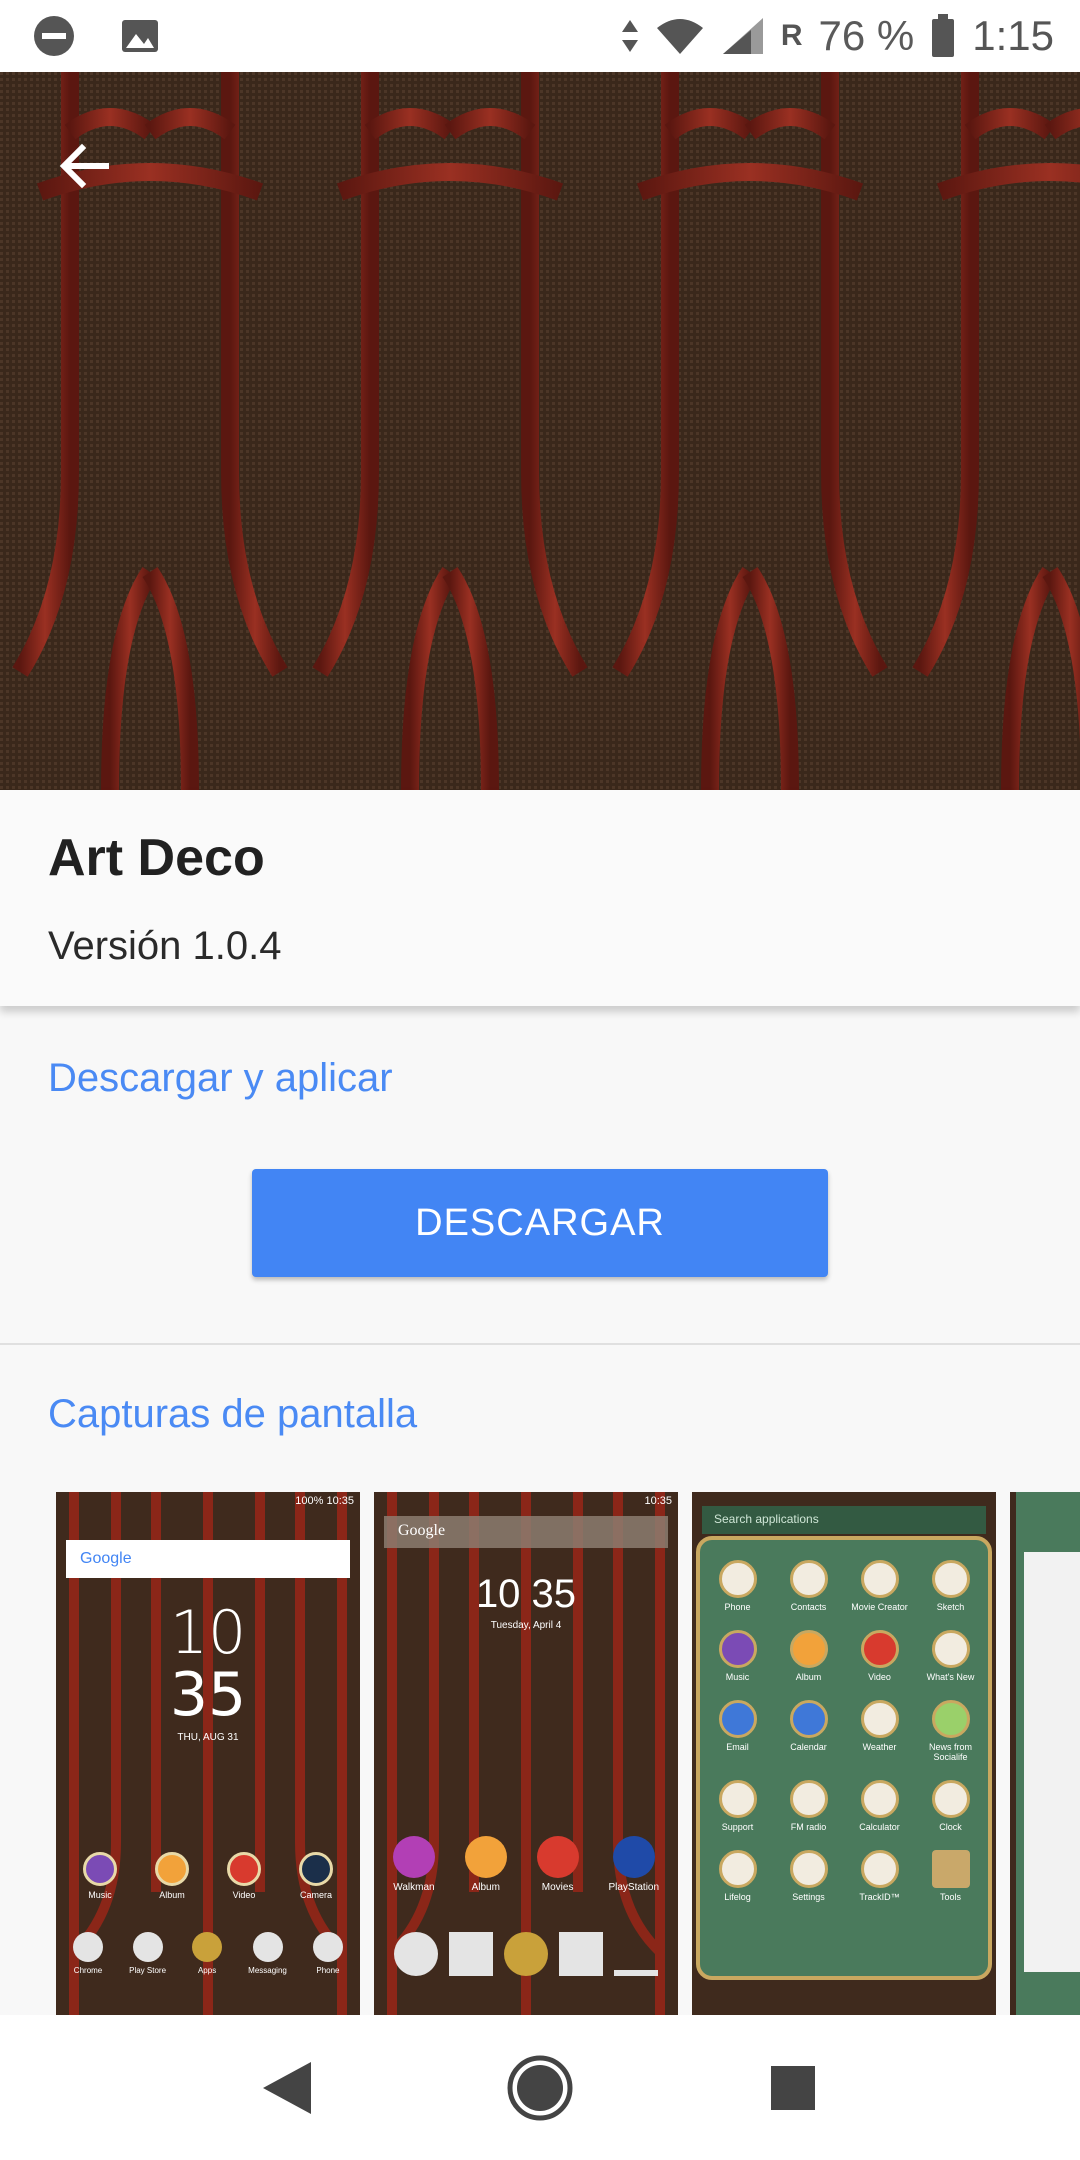  What do you see at coordinates (737, 1677) in the screenshot?
I see `shot3-app-label: Music` at bounding box center [737, 1677].